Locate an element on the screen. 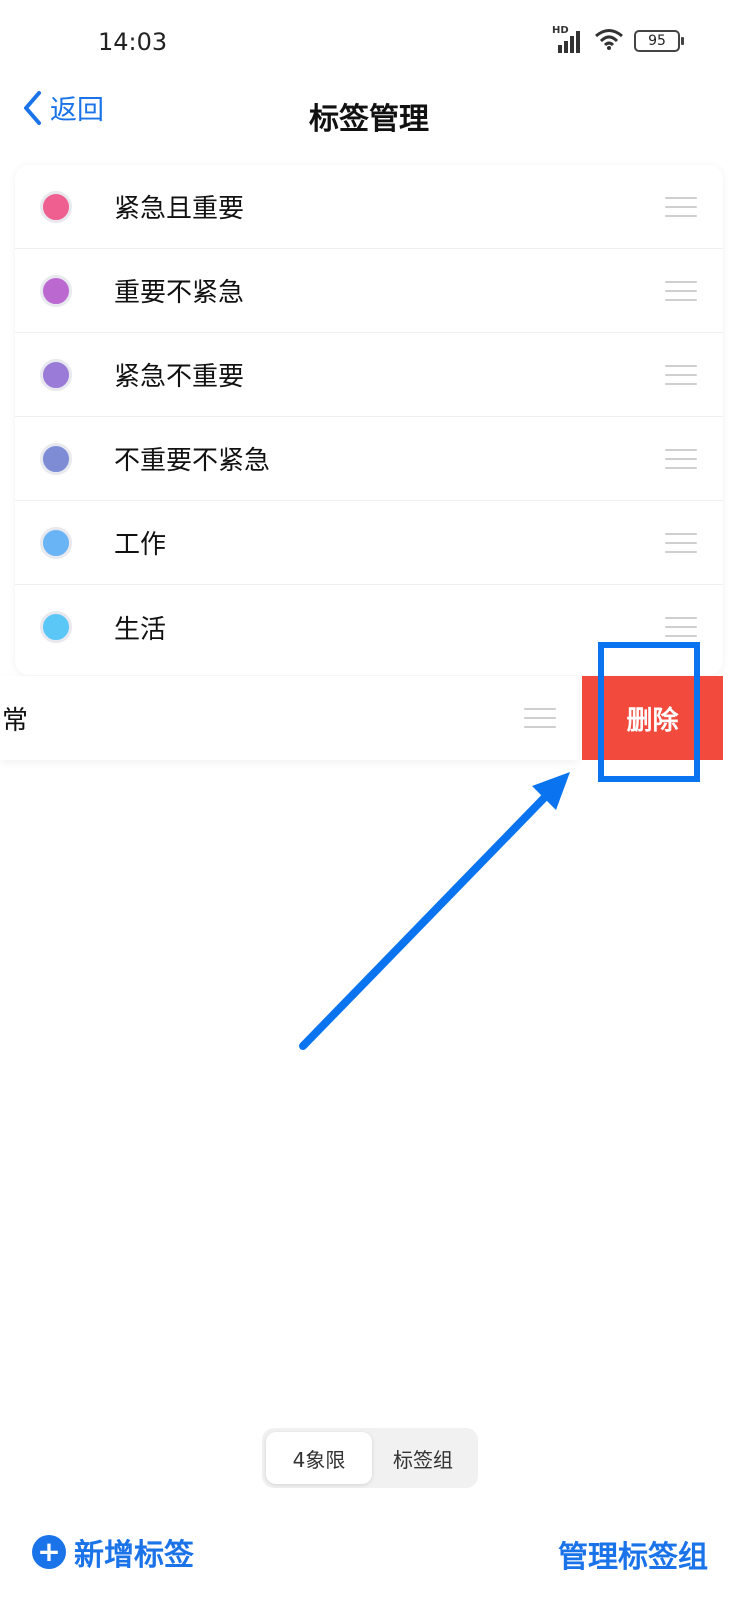 The width and height of the screenshot is (738, 1600). nav-bar: 返回 标签管理 is located at coordinates (369, 119).